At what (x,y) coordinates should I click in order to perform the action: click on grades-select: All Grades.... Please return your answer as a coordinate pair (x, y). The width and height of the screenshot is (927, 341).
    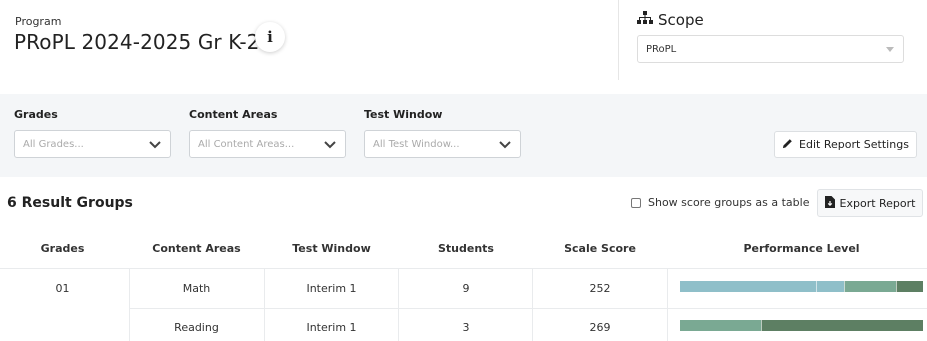
    Looking at the image, I should click on (92, 144).